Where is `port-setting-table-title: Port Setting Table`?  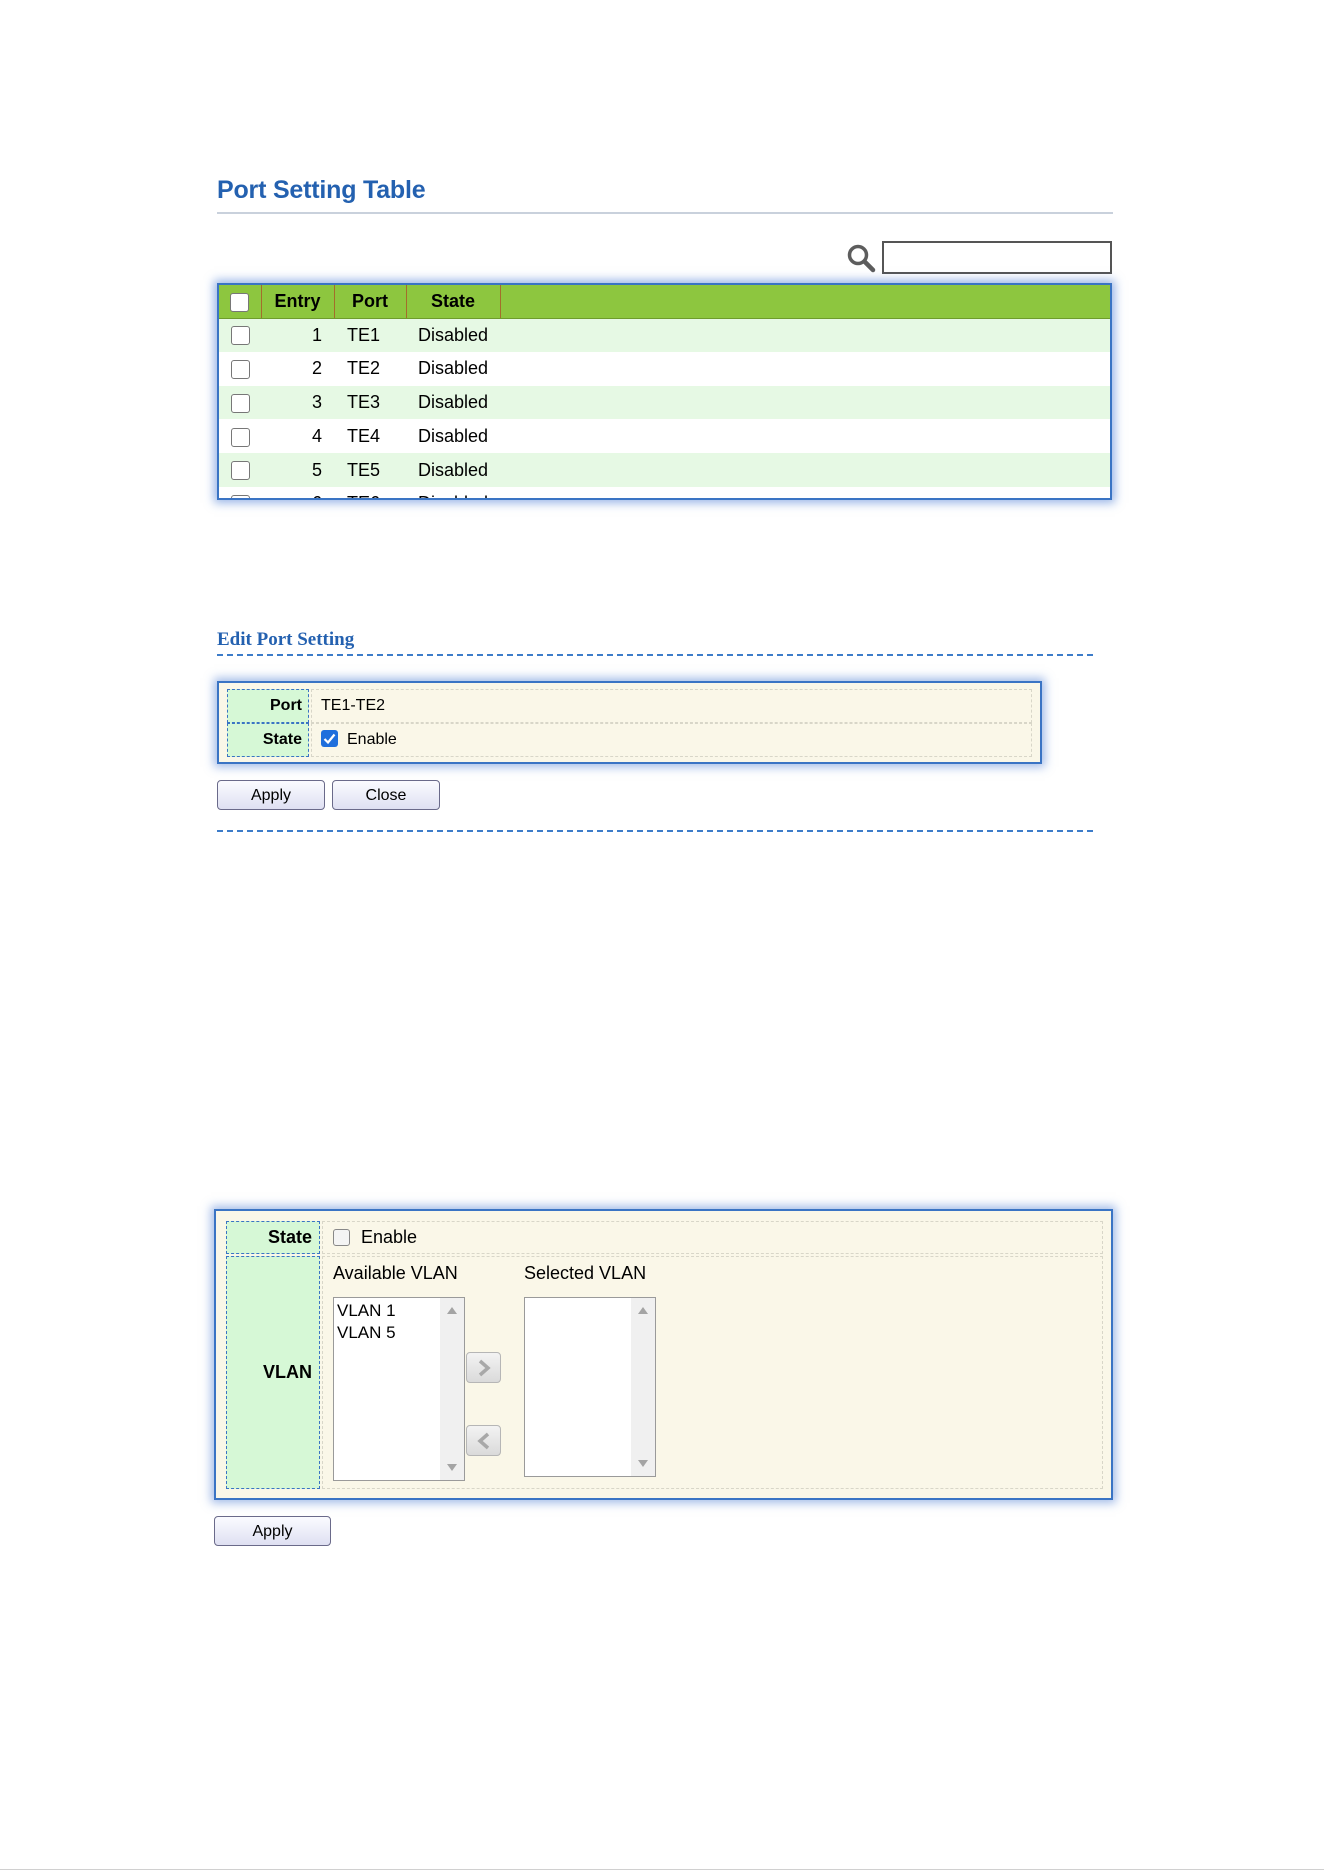
port-setting-table-title: Port Setting Table is located at coordinates (321, 190).